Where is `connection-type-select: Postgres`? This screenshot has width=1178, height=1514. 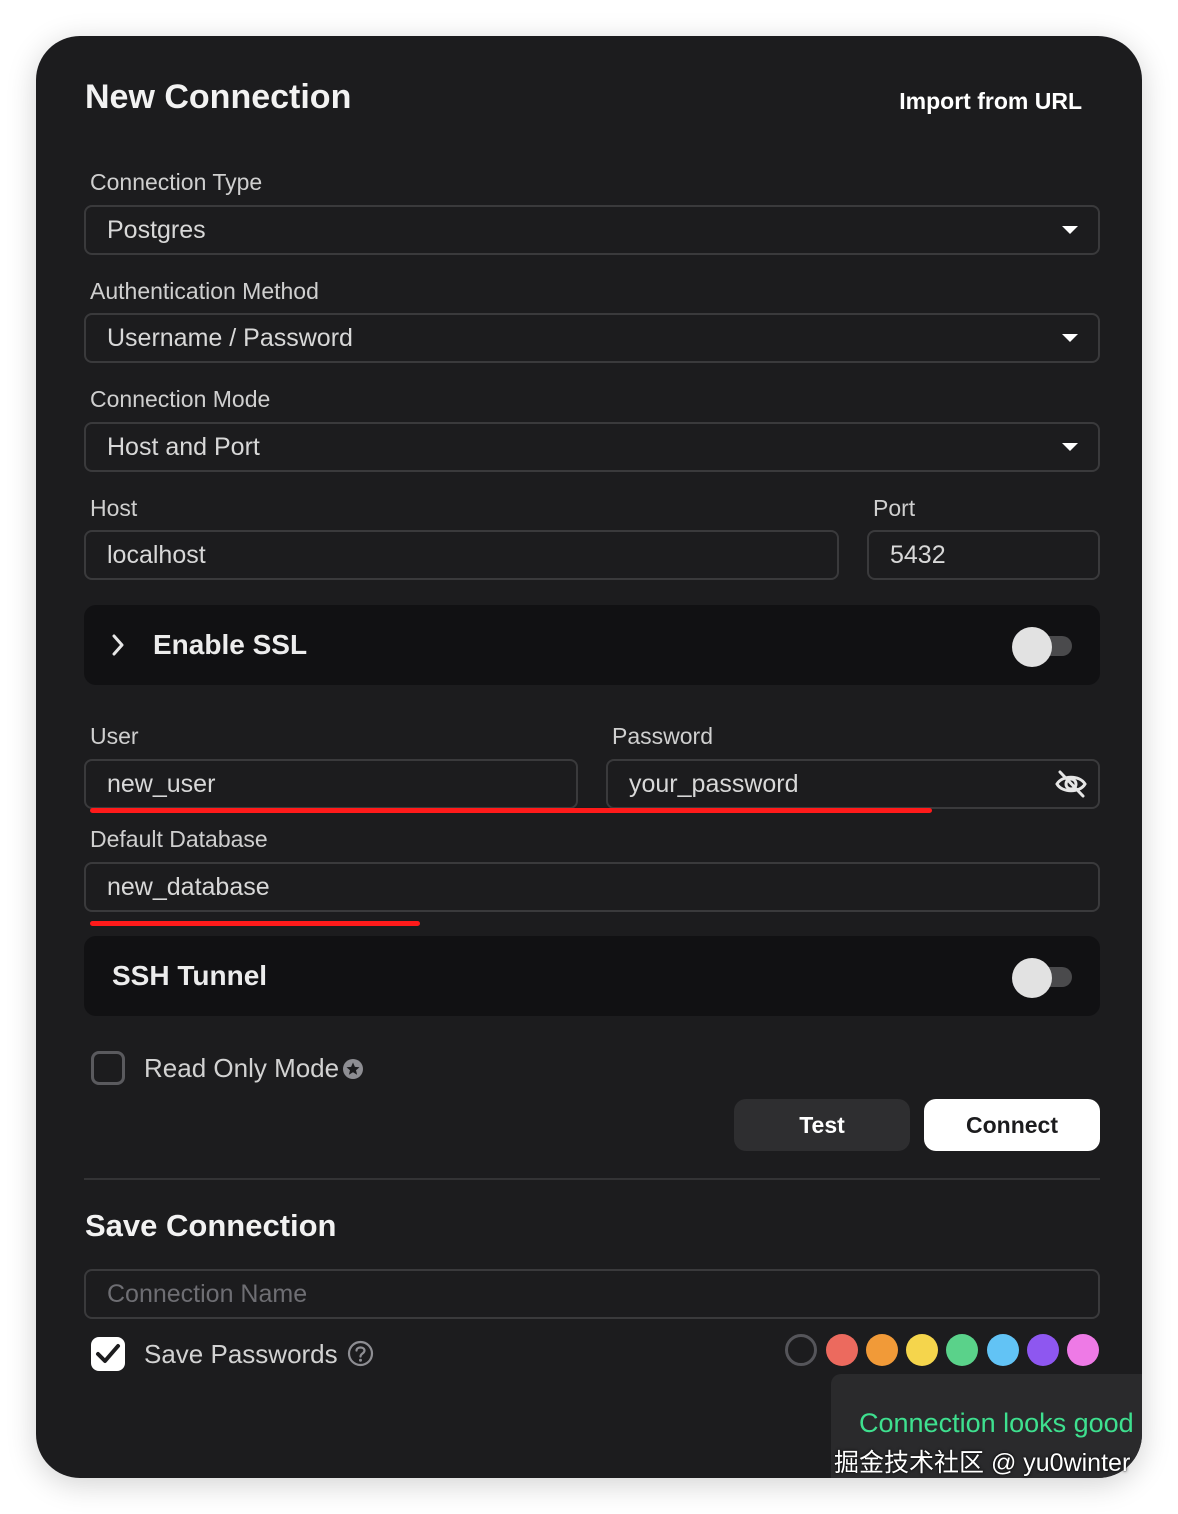
connection-type-select: Postgres is located at coordinates (592, 230).